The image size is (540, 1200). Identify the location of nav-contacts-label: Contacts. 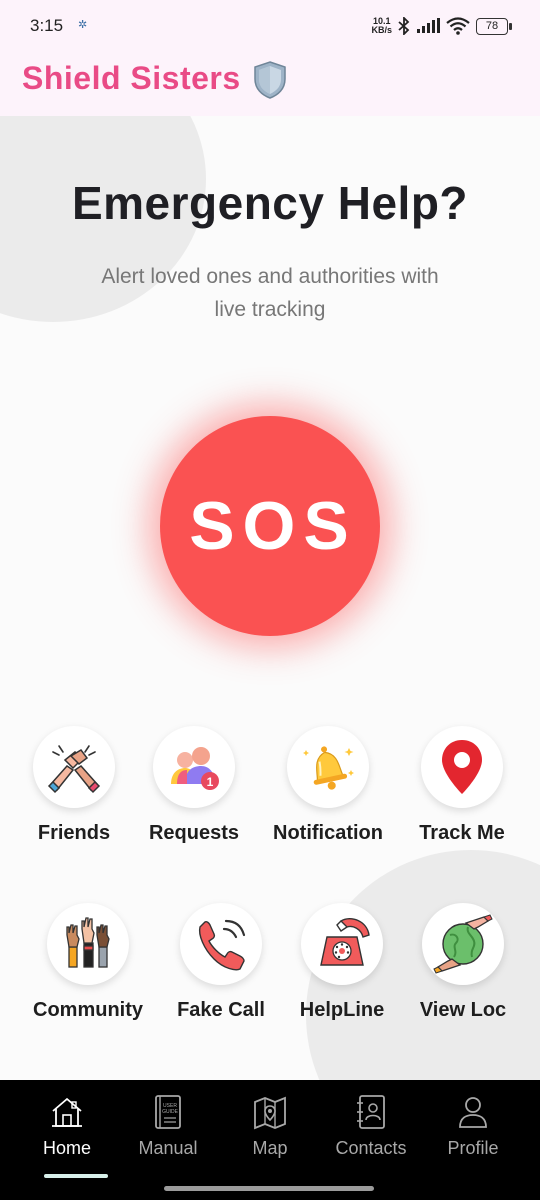
(371, 1148).